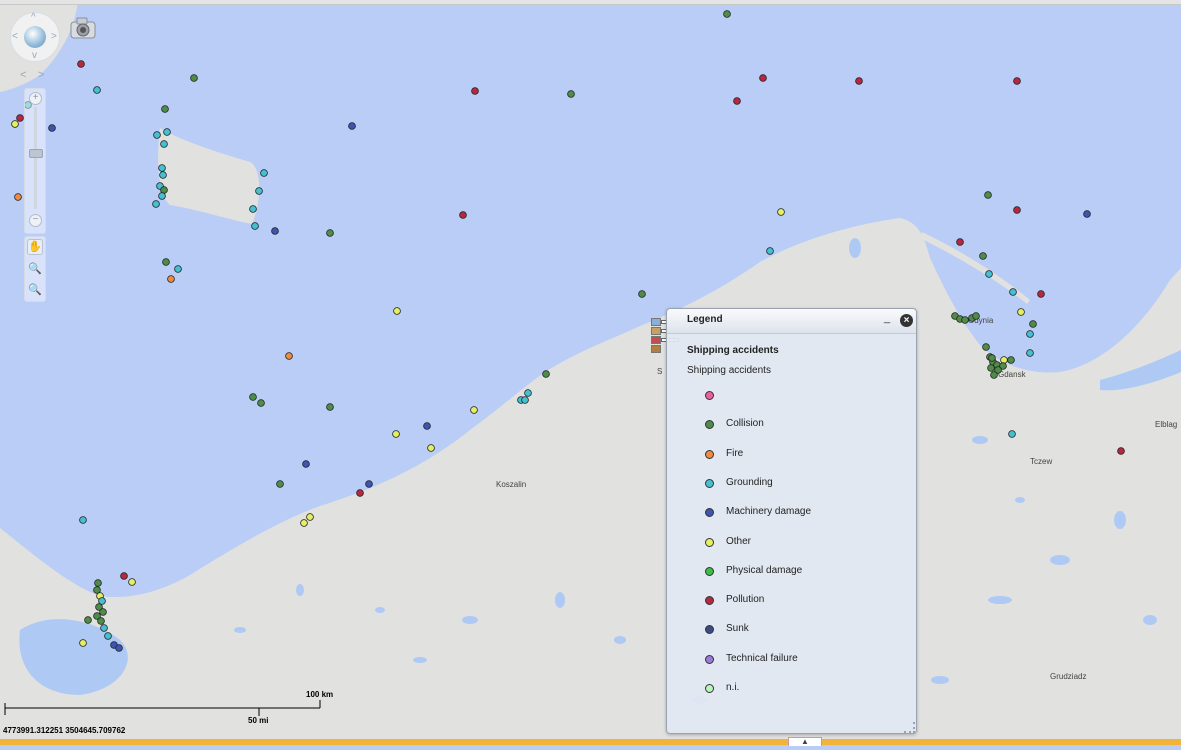 This screenshot has height=750, width=1181. Describe the element at coordinates (34, 56) in the screenshot. I see `pan-down-button: v` at that location.